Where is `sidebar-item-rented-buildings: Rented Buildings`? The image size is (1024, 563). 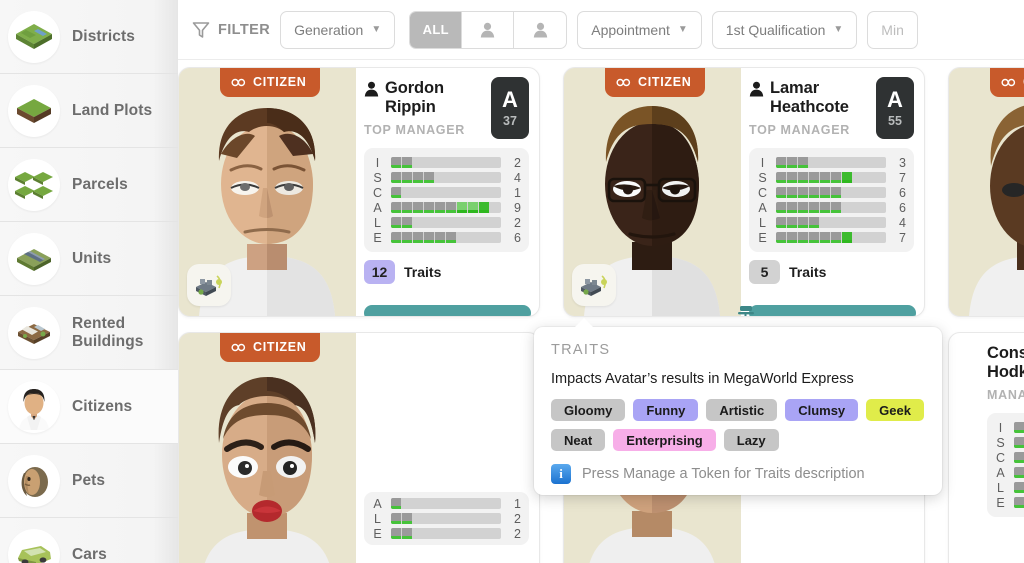
sidebar-item-rented-buildings: Rented Buildings is located at coordinates (89, 333).